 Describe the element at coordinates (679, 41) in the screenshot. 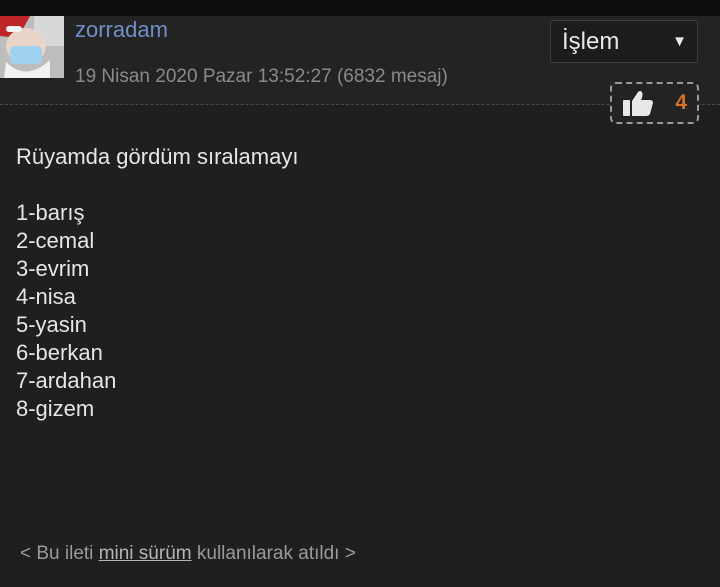

I see `caret-down-icon: ▼` at that location.